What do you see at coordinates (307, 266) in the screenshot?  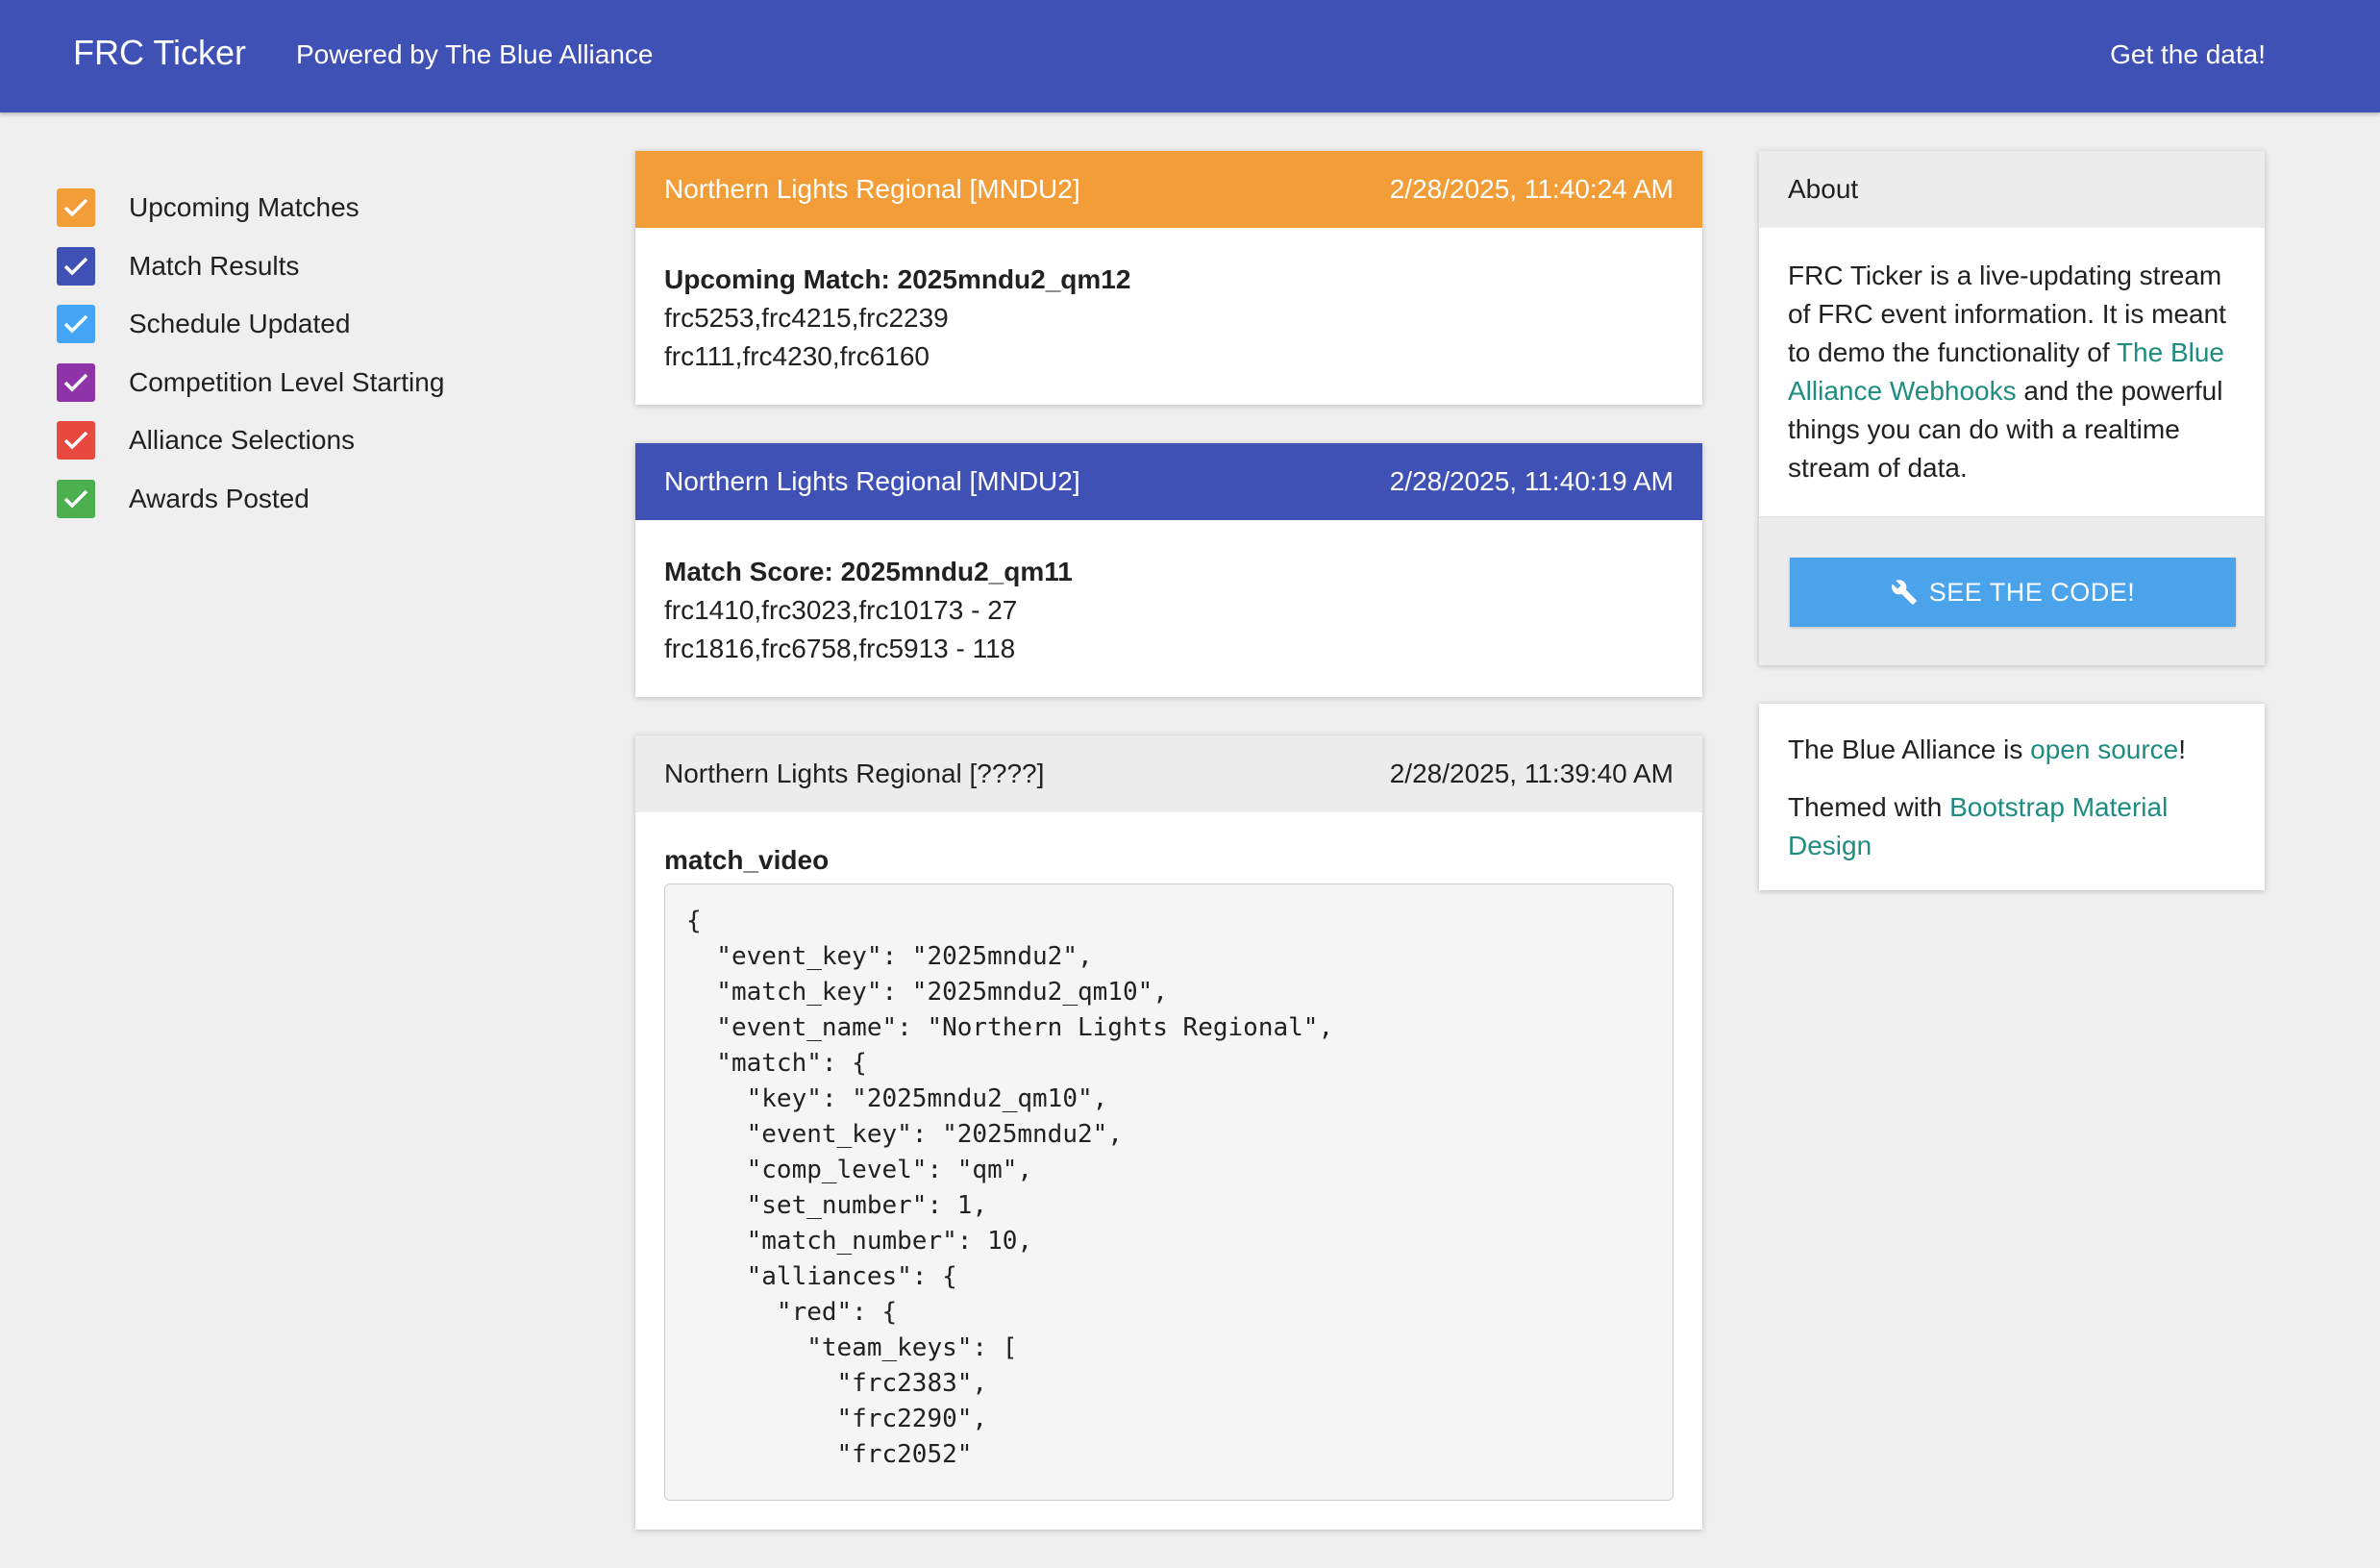 I see `filter-match-results: Match Results` at bounding box center [307, 266].